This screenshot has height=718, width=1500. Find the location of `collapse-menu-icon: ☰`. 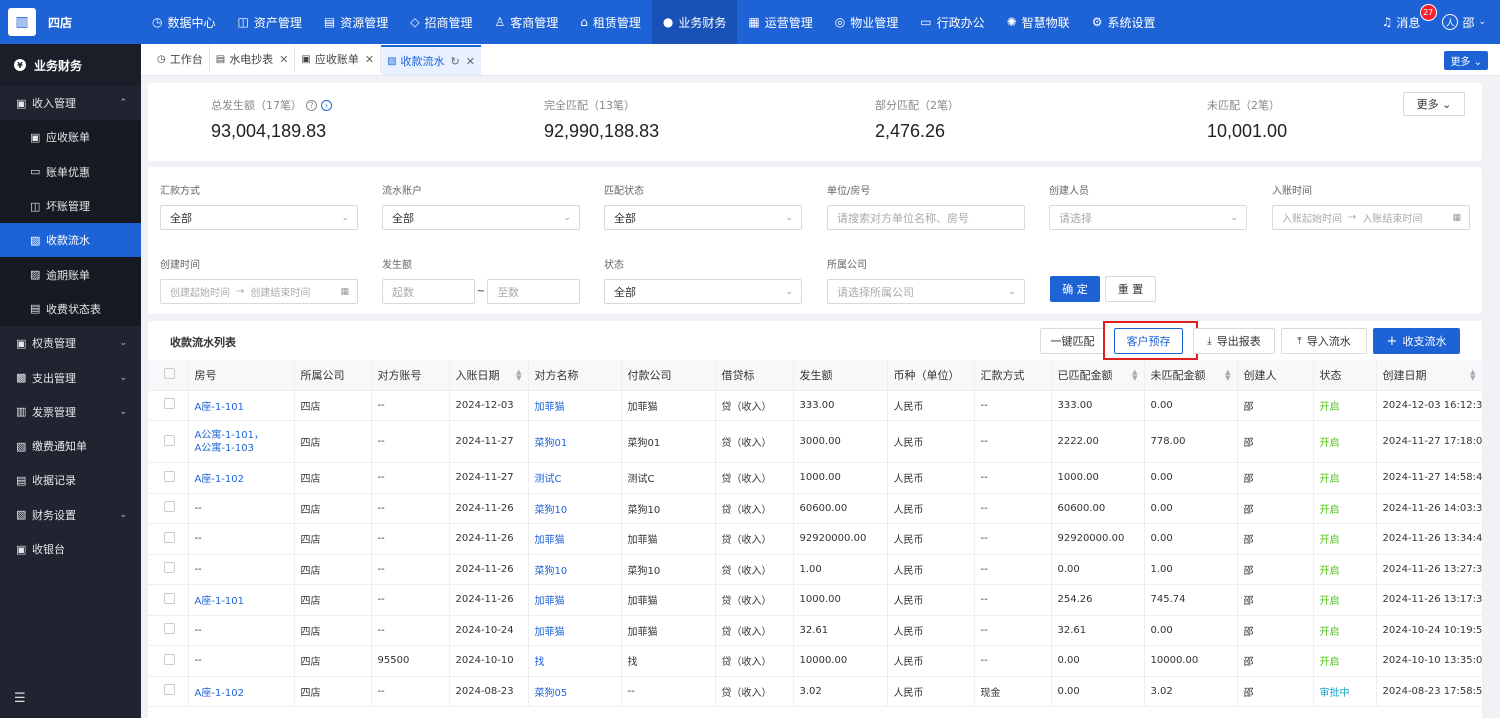

collapse-menu-icon: ☰ is located at coordinates (20, 698).